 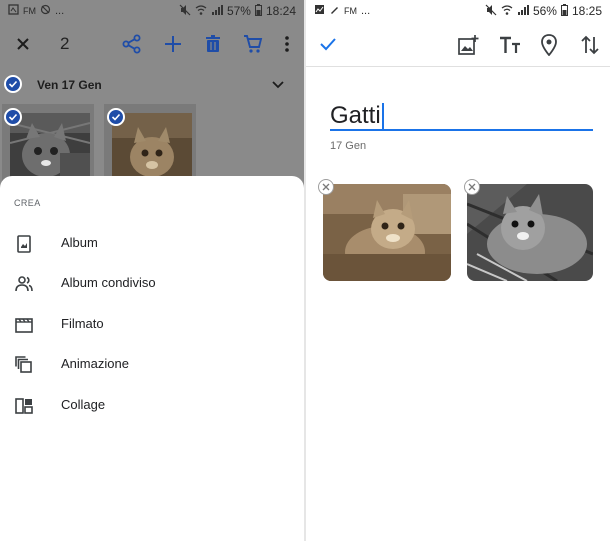 I want to click on gallery-notification-icon, so click(x=319, y=11).